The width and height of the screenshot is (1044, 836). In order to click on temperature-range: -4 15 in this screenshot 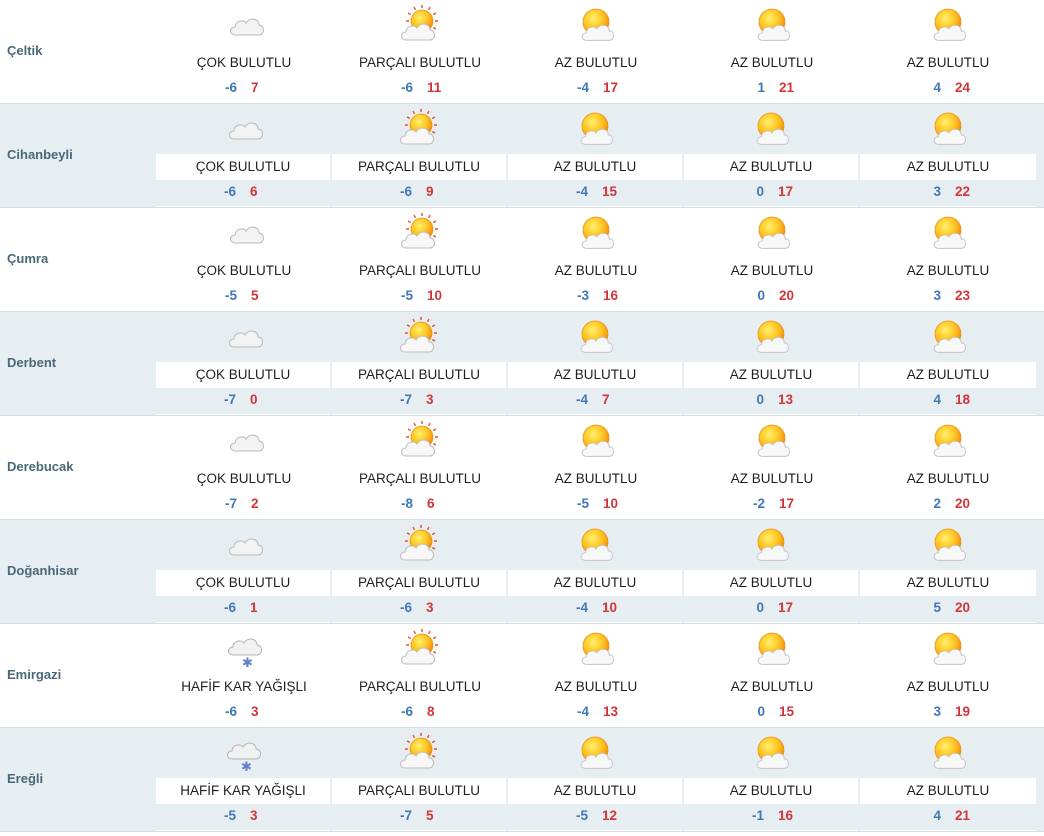, I will do `click(595, 193)`.